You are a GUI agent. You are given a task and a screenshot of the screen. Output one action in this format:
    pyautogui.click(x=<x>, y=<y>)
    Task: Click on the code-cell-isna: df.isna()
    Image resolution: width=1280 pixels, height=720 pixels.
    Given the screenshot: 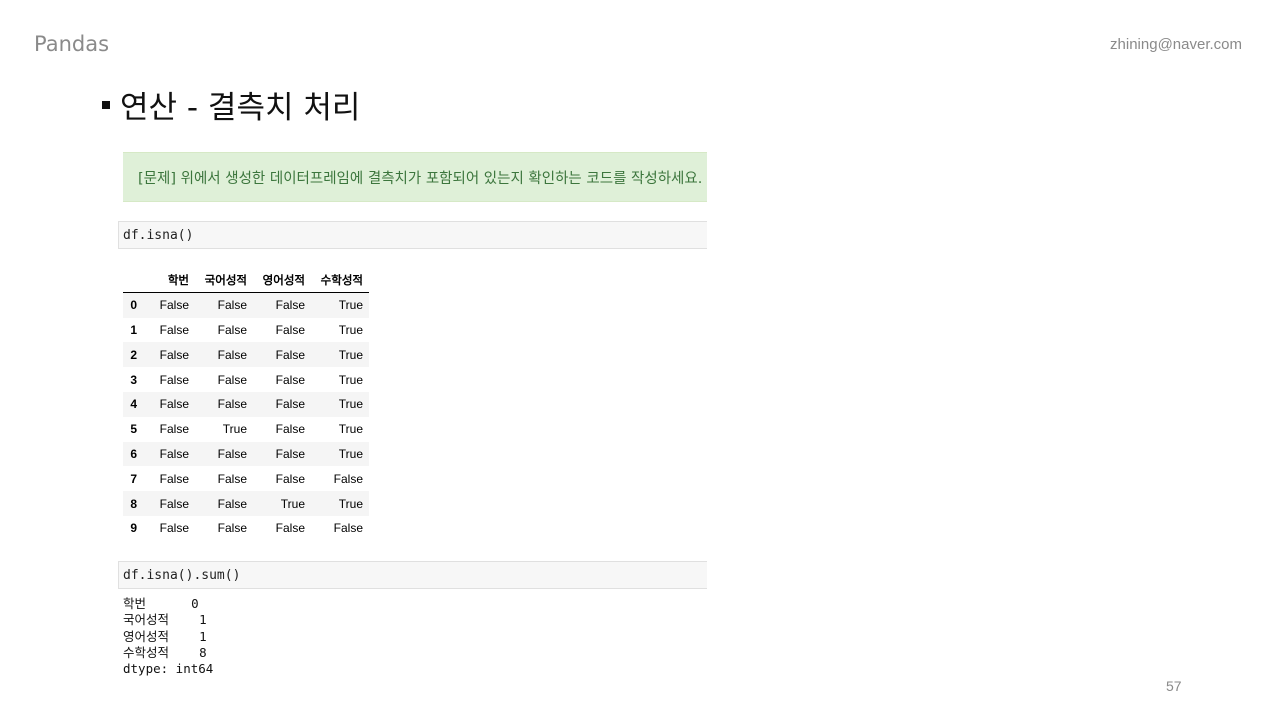 What is the action you would take?
    pyautogui.click(x=412, y=235)
    